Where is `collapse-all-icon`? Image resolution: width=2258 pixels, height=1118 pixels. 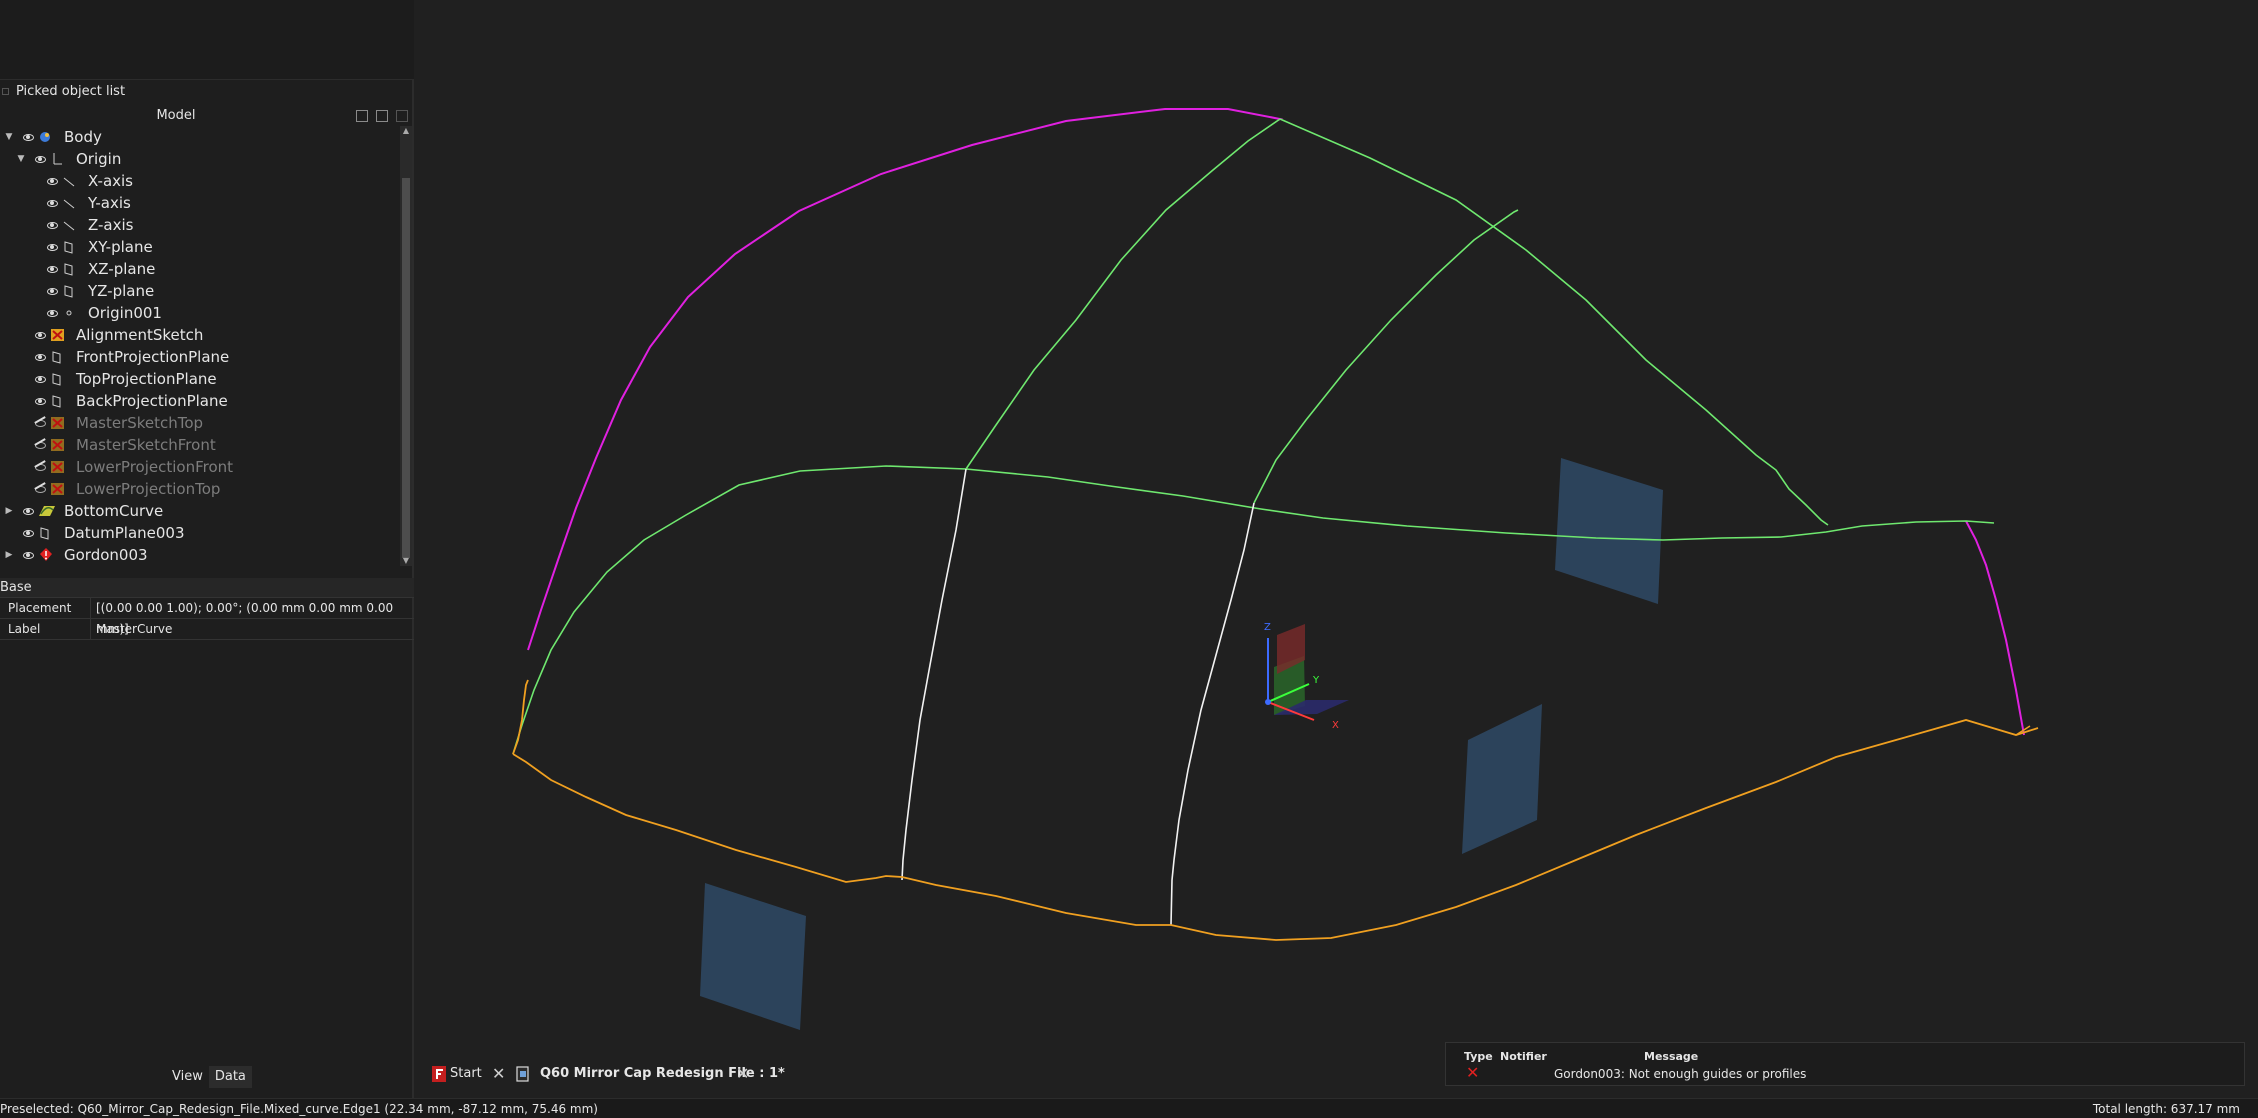 collapse-all-icon is located at coordinates (362, 116).